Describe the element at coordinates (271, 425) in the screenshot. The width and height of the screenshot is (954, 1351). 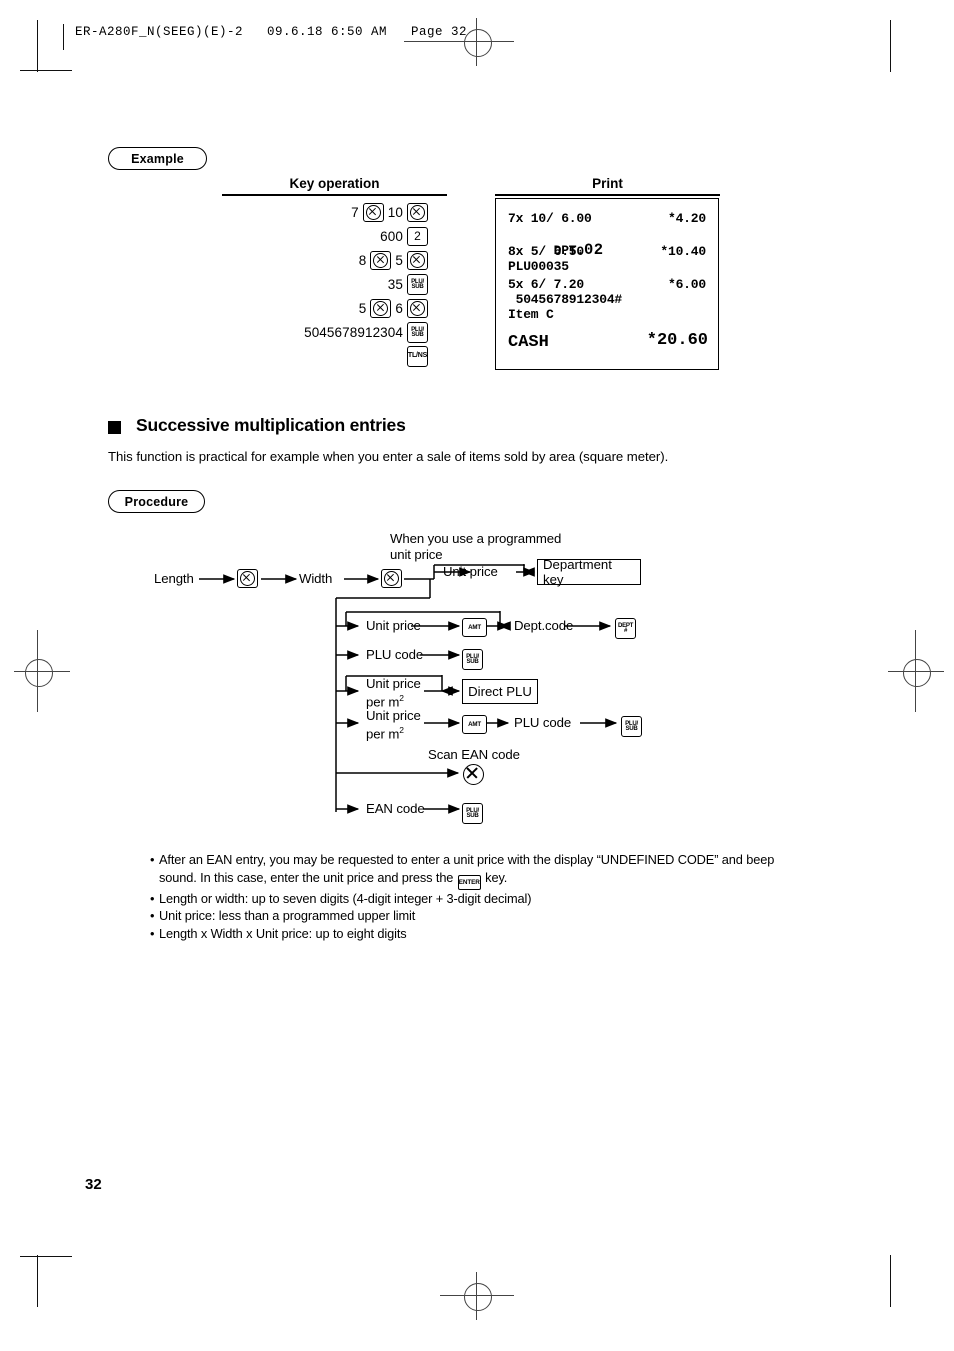
I see `section-heading: Successive multiplication entries` at that location.